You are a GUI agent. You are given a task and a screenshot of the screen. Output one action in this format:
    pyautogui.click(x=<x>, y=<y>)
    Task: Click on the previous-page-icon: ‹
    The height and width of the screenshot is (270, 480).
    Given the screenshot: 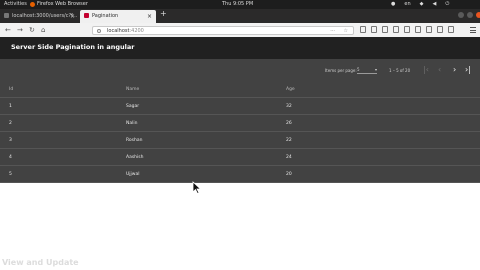 What is the action you would take?
    pyautogui.click(x=439, y=69)
    